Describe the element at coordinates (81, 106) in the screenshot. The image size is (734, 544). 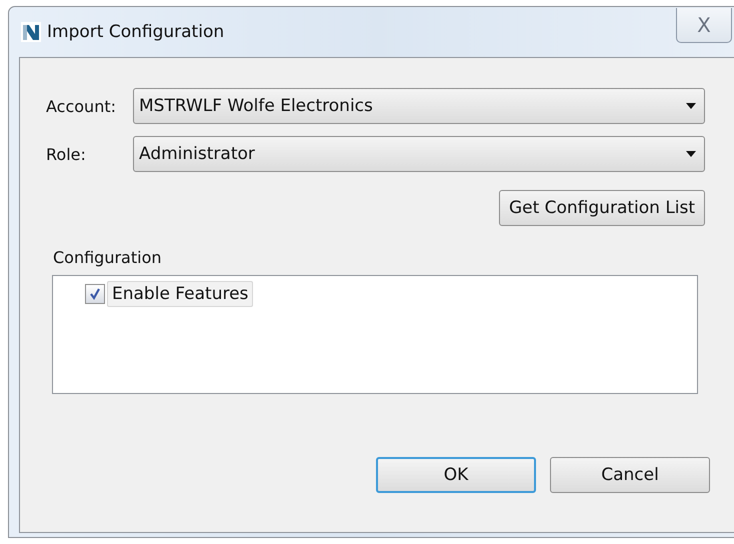
I see `field-label: Account:` at that location.